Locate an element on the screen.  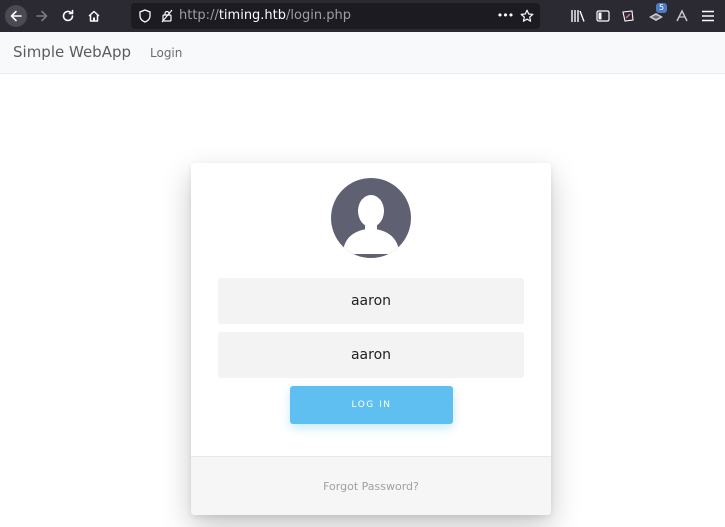
username-field is located at coordinates (371, 301).